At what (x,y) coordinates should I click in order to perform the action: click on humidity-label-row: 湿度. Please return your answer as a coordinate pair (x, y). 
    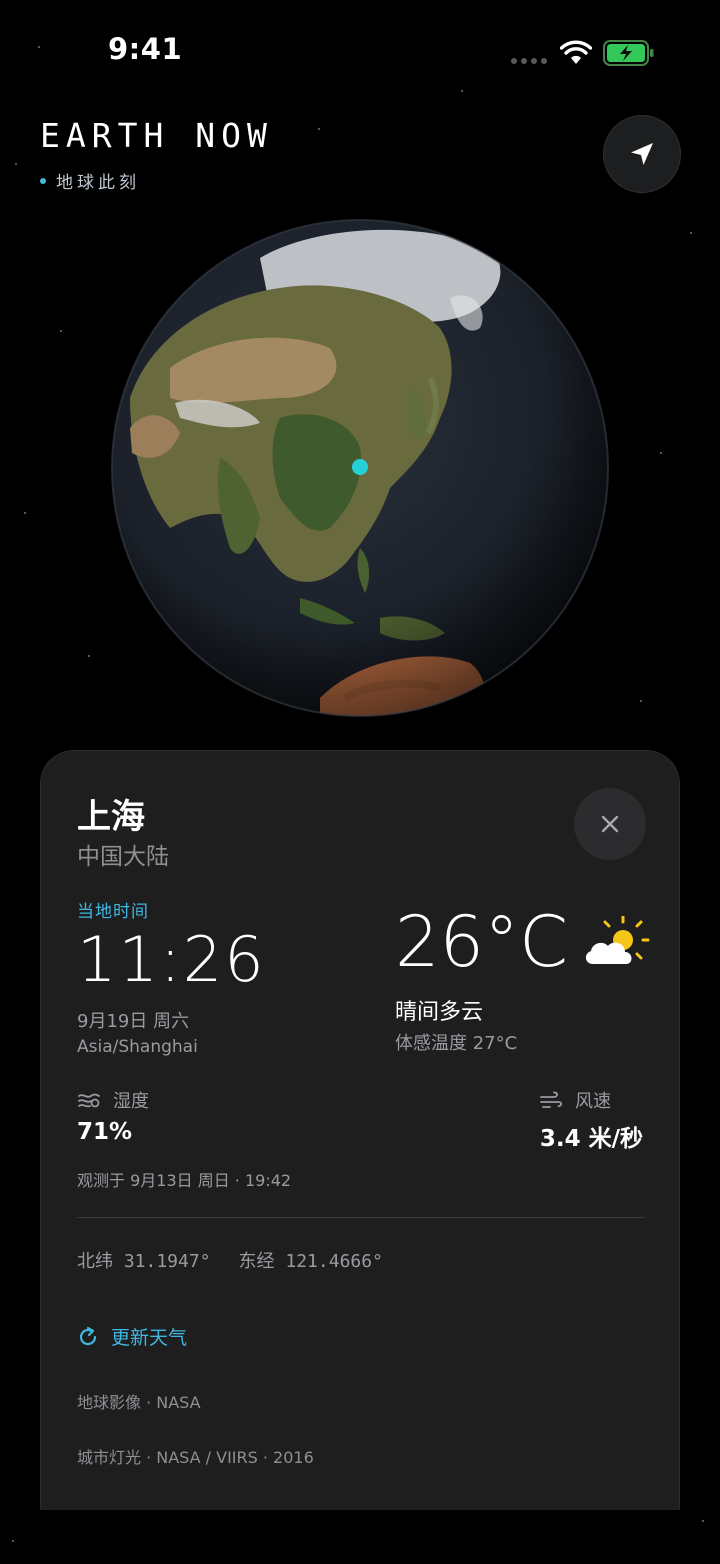
    Looking at the image, I should click on (113, 1100).